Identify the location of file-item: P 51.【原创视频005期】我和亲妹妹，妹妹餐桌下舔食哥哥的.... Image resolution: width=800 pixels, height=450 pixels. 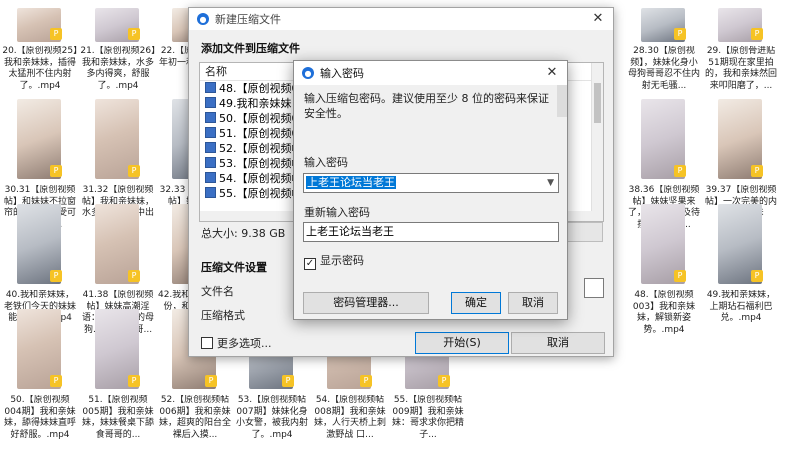
(117, 372).